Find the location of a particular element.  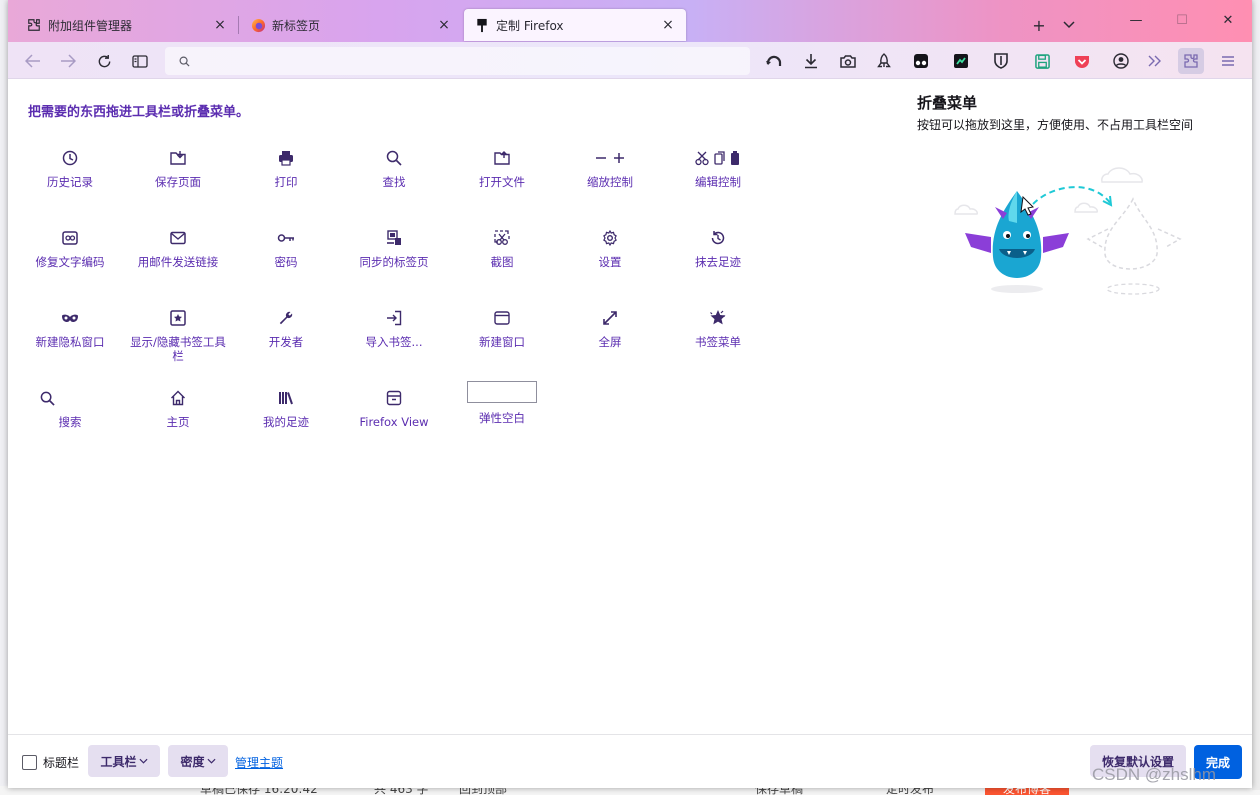

palette-item-search: 搜索 is located at coordinates (70, 419).